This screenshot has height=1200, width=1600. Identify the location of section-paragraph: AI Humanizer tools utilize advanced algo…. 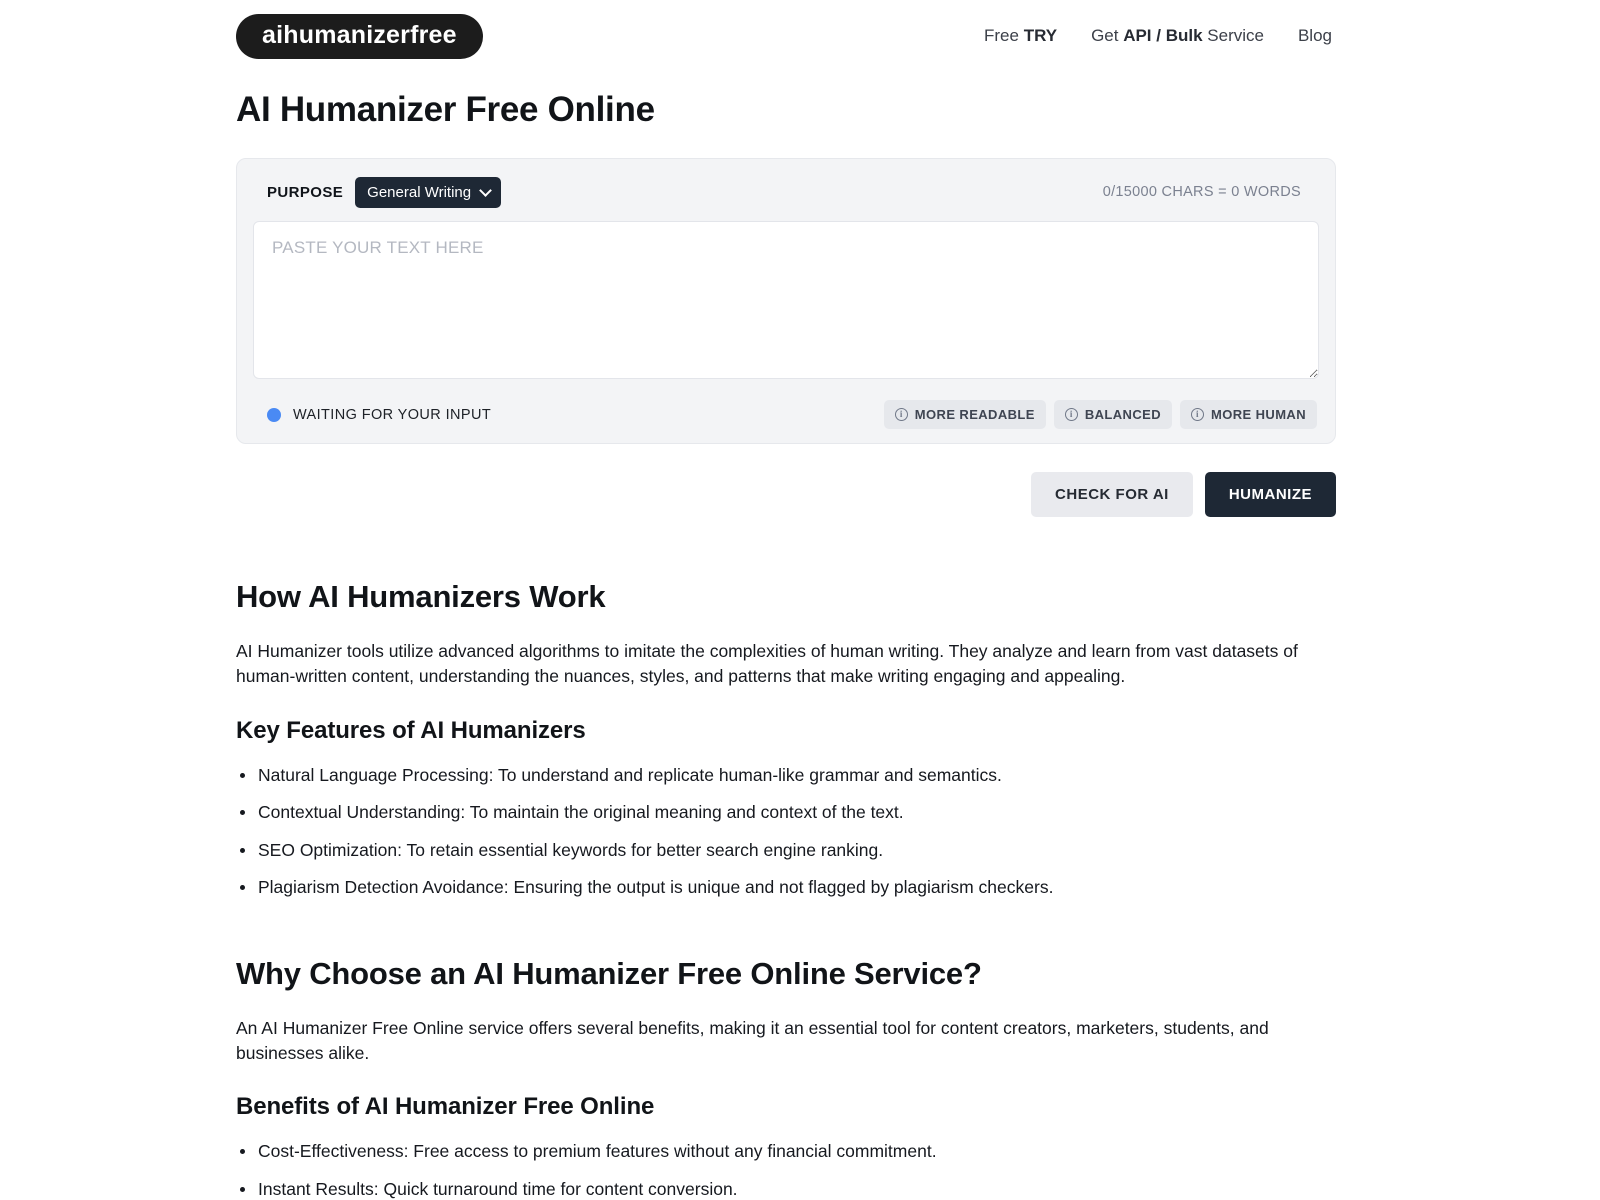
(767, 663).